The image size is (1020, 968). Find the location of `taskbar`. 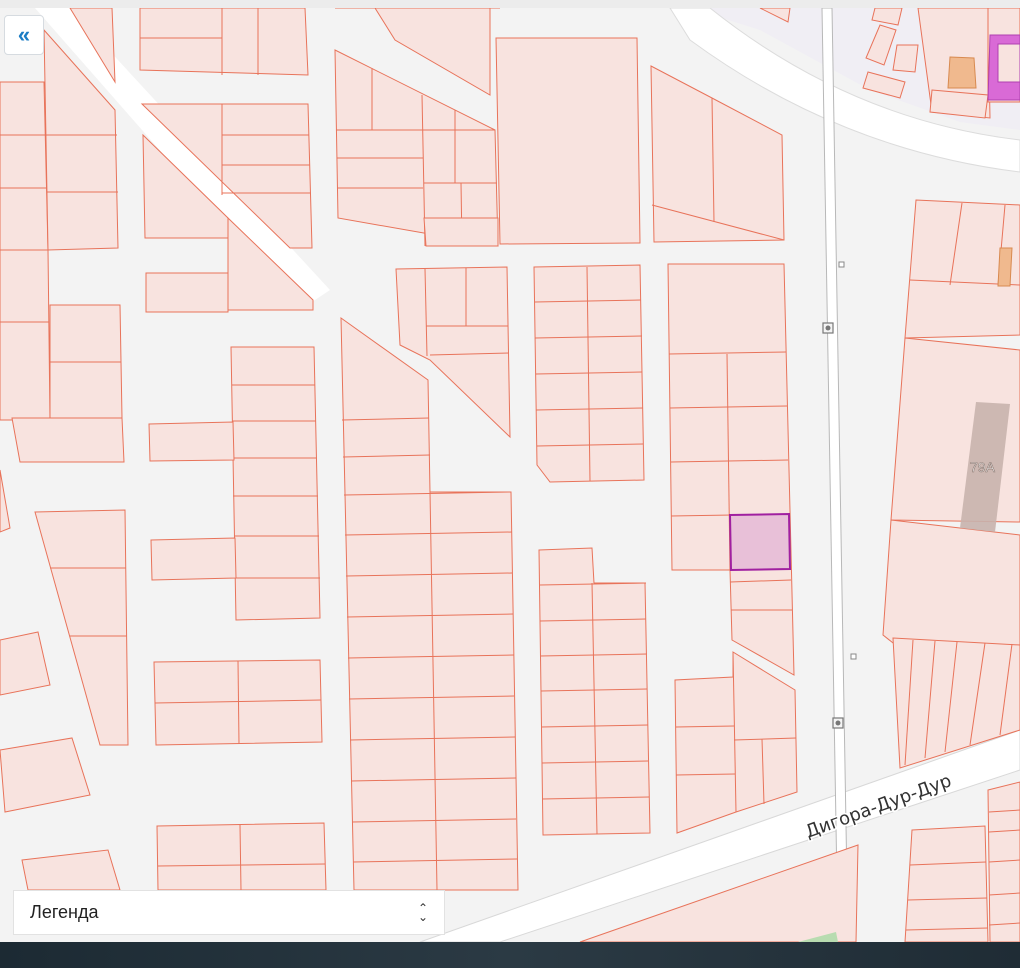

taskbar is located at coordinates (510, 955).